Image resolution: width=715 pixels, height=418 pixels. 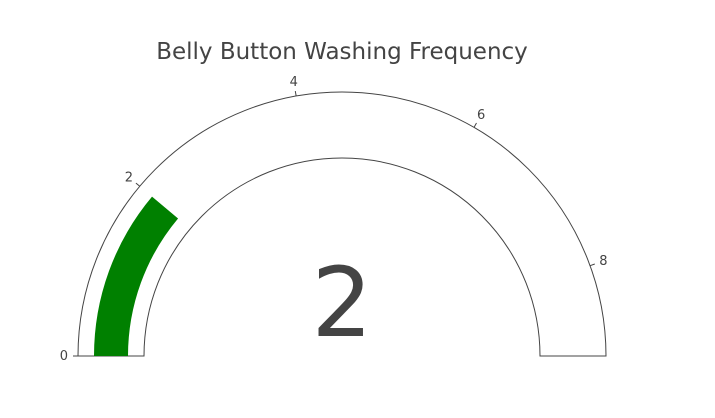 What do you see at coordinates (342, 52) in the screenshot?
I see `chart-title: Belly Button Washing Frequency` at bounding box center [342, 52].